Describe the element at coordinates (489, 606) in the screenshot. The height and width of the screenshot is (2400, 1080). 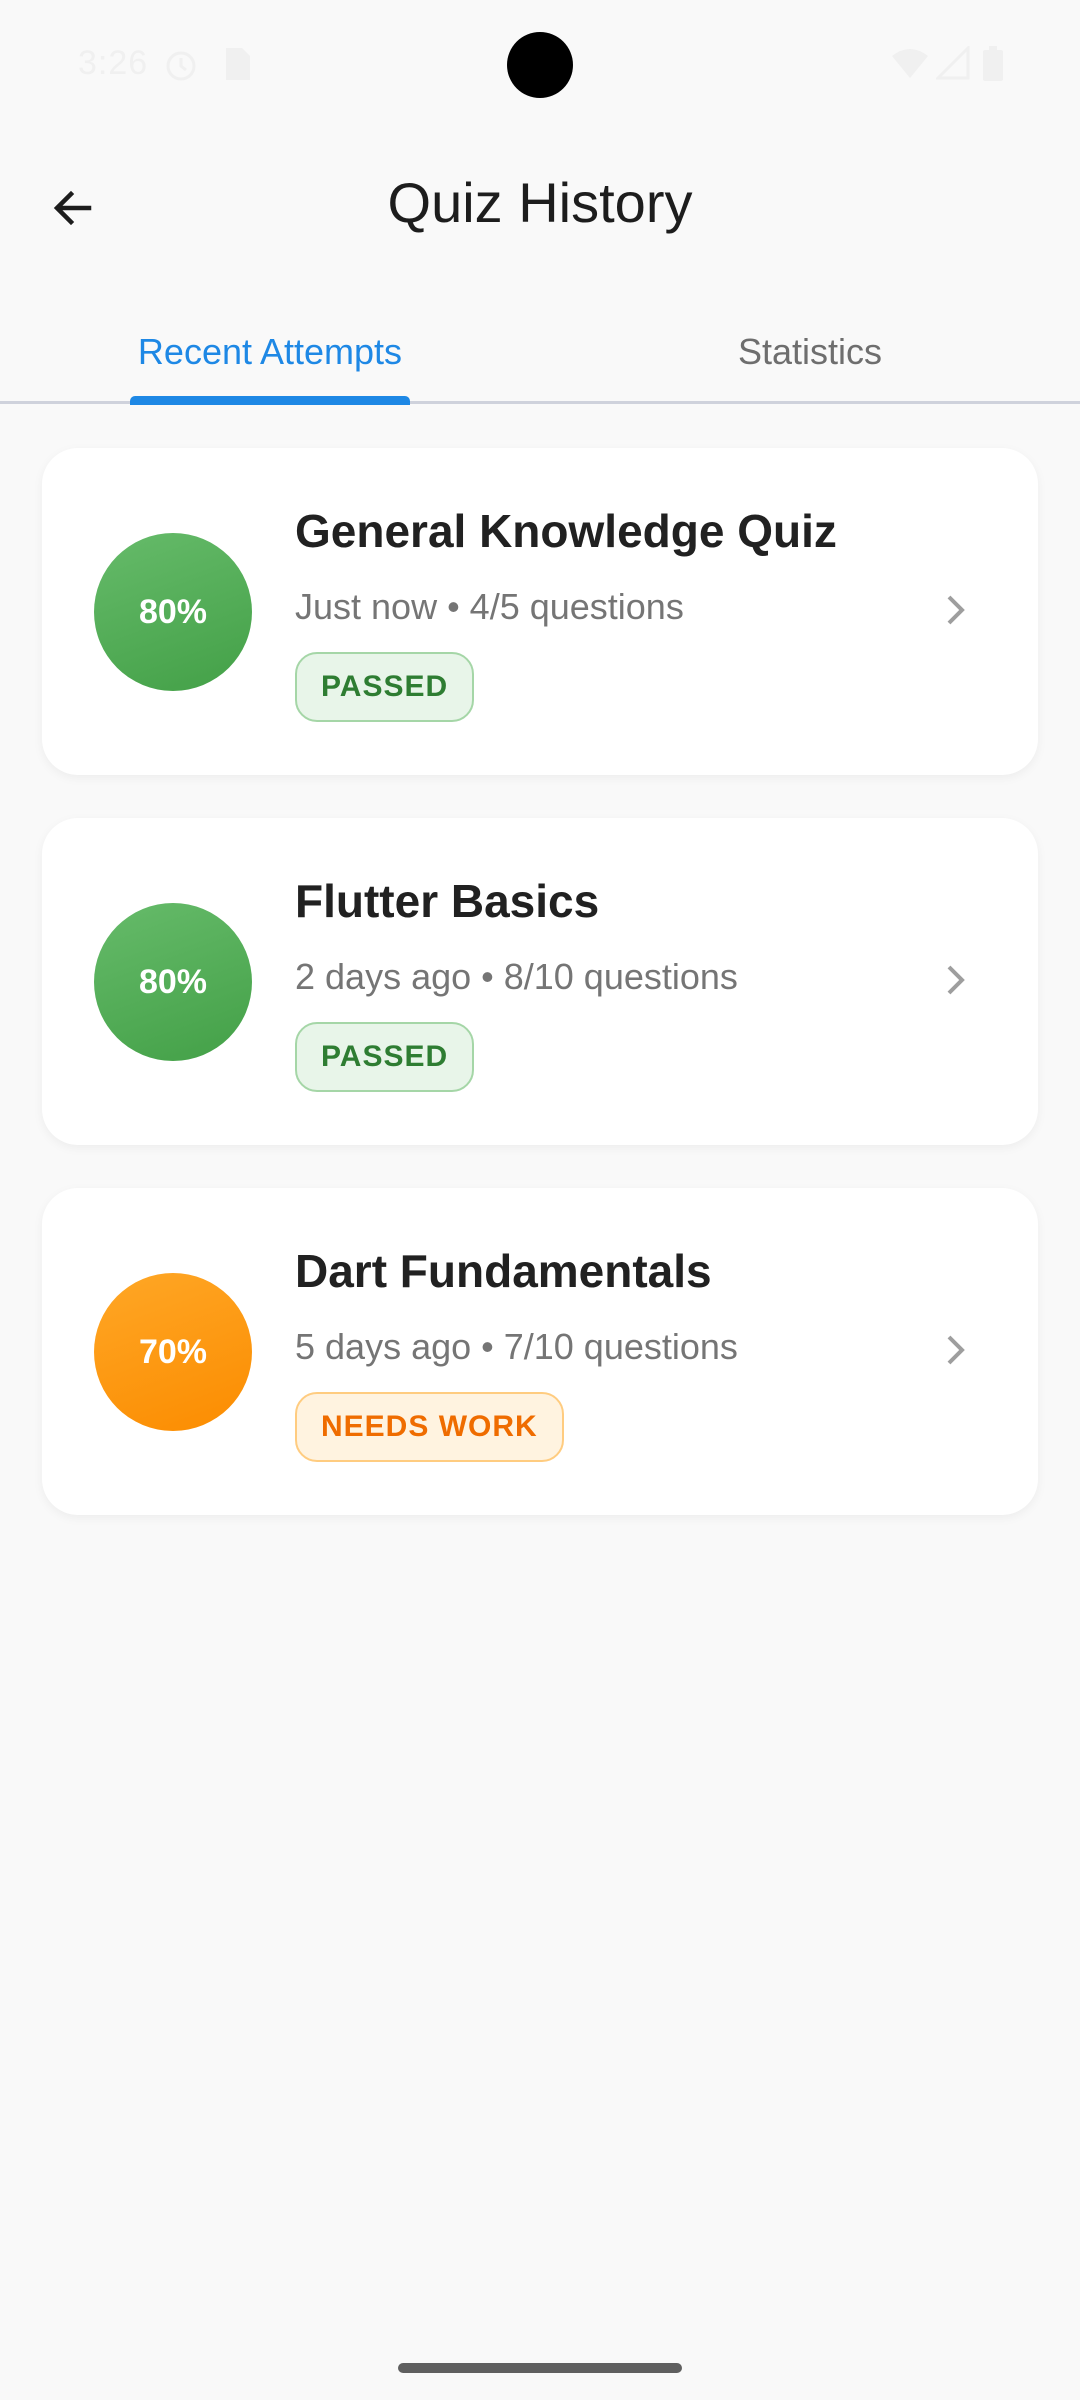
I see `attempt-meta: Just now • 4/5 questions` at that location.